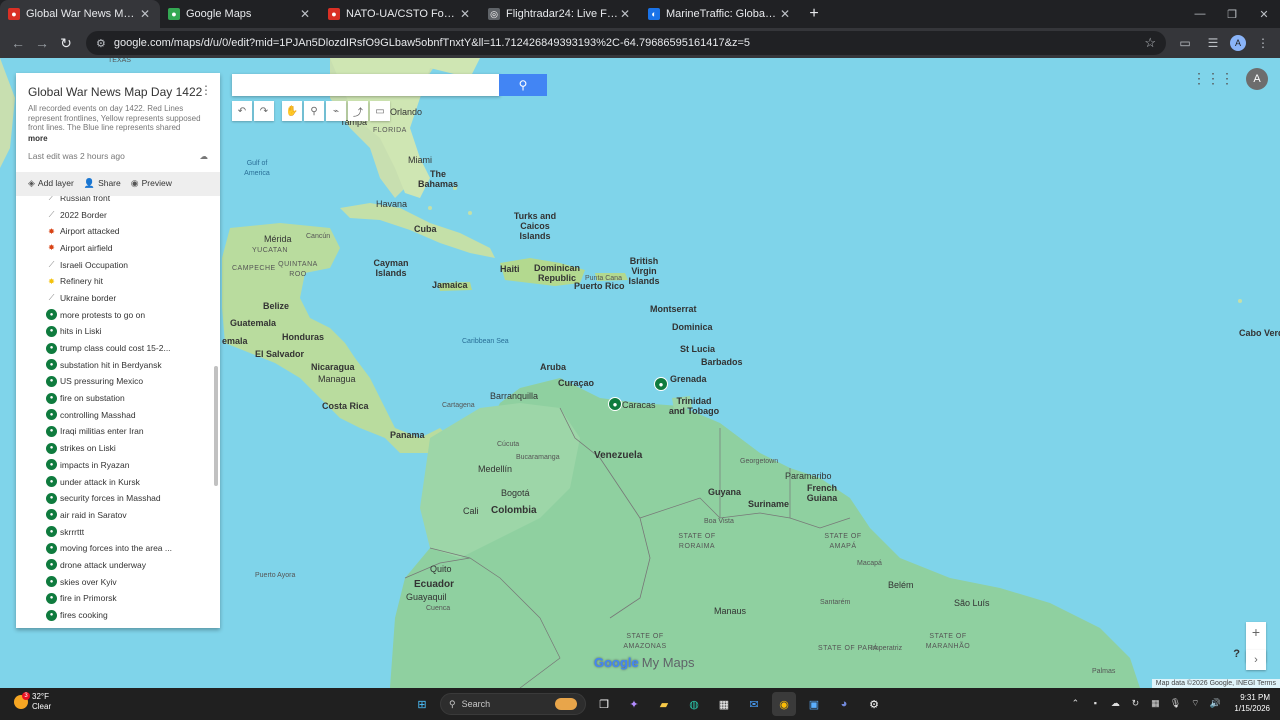 This screenshot has height=720, width=1280. I want to click on side-panel-icon: ▭, so click(1185, 43).